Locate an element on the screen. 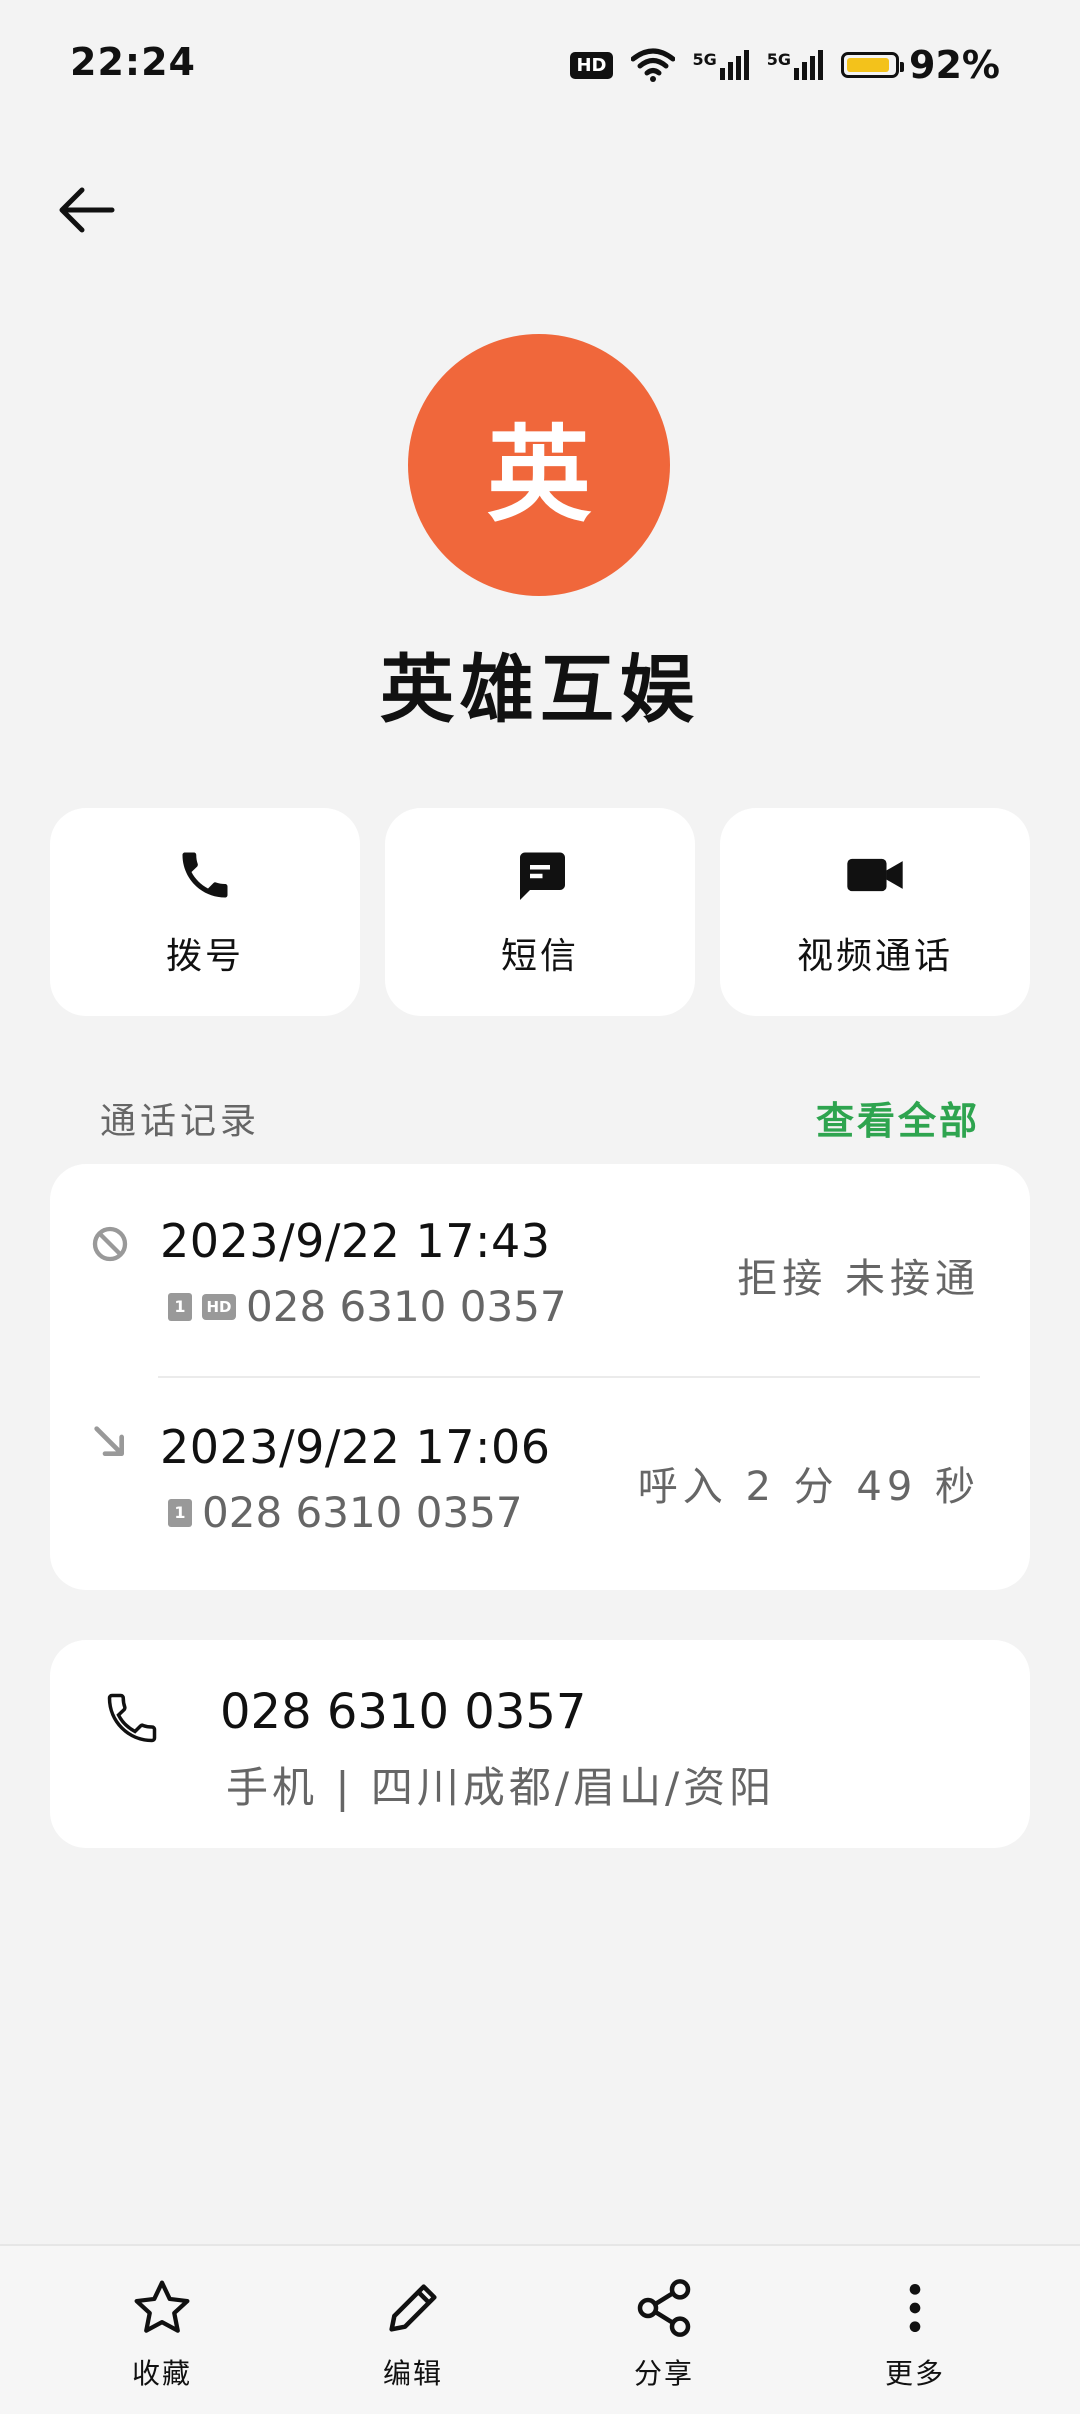 This screenshot has width=1080, height=2414. video-call-button: 视频通话 is located at coordinates (875, 912).